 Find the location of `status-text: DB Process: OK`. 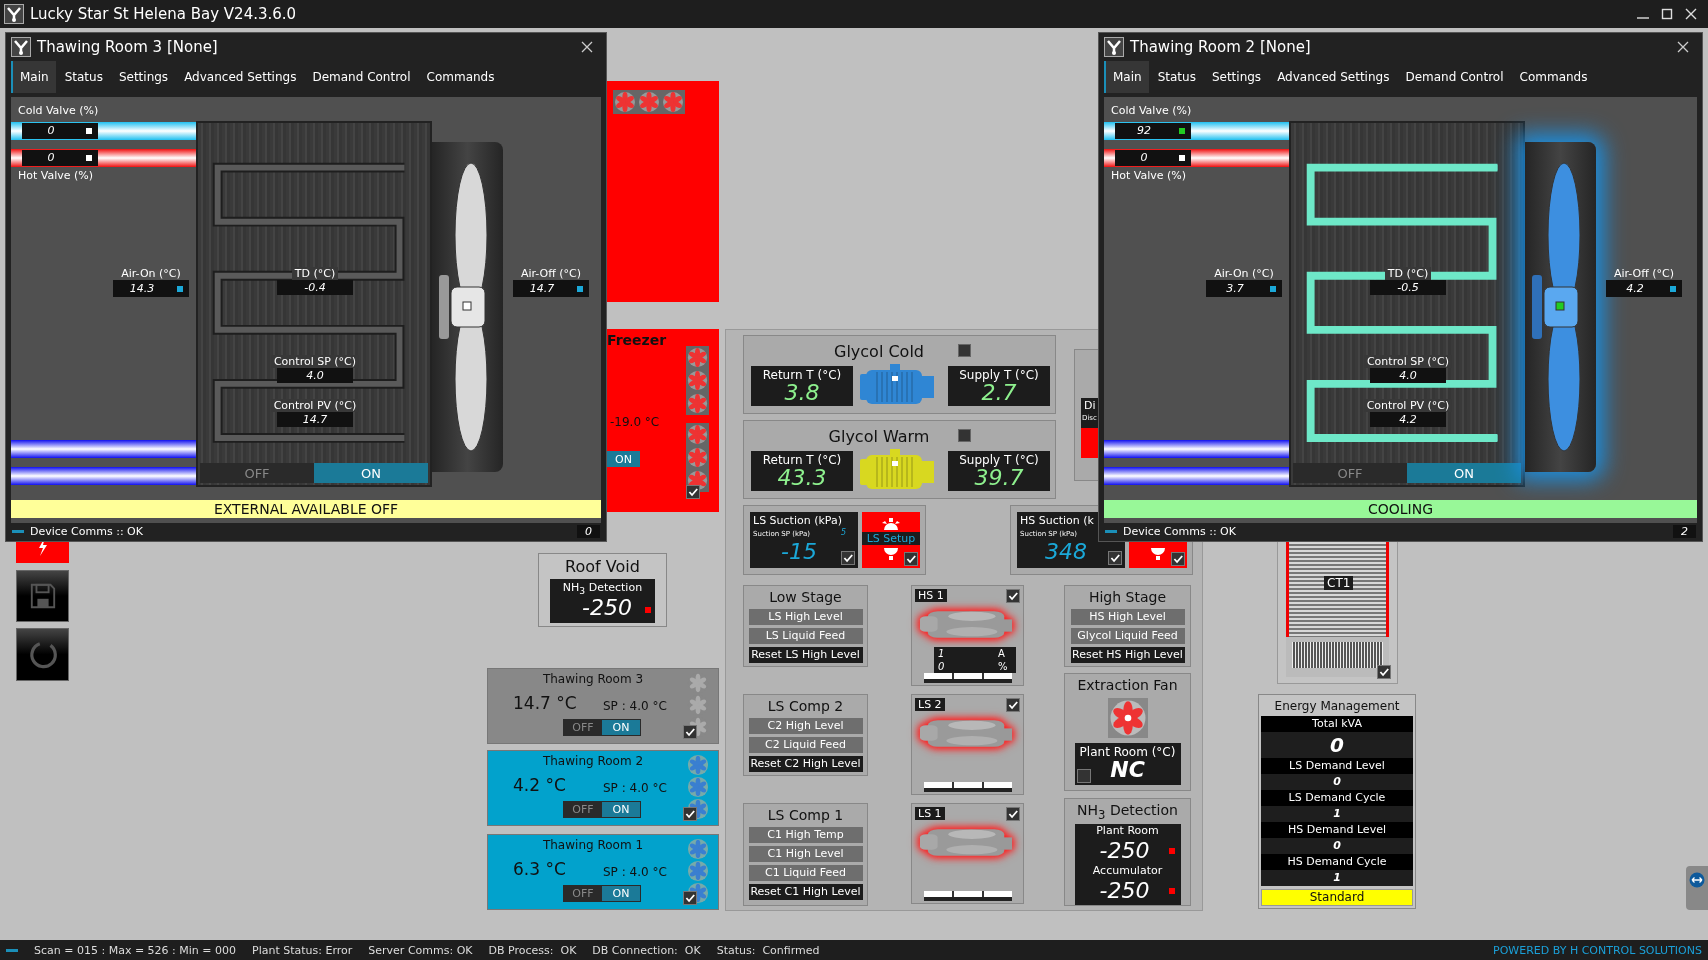

status-text: DB Process: OK is located at coordinates (532, 950).